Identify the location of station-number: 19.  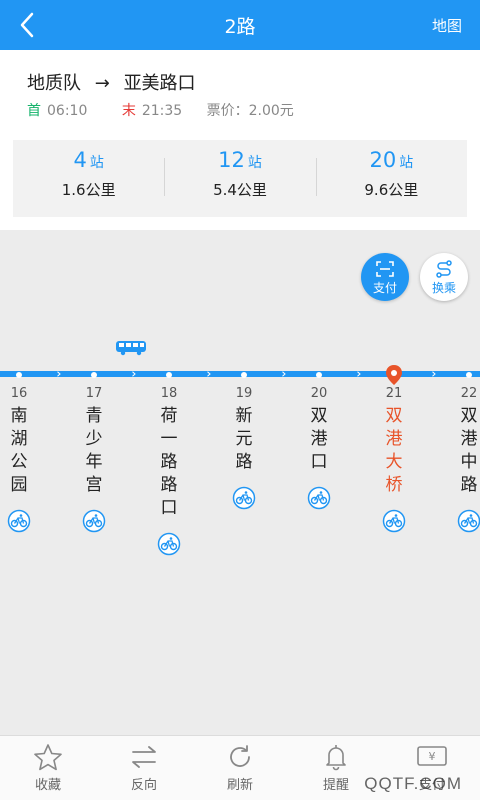
(244, 393).